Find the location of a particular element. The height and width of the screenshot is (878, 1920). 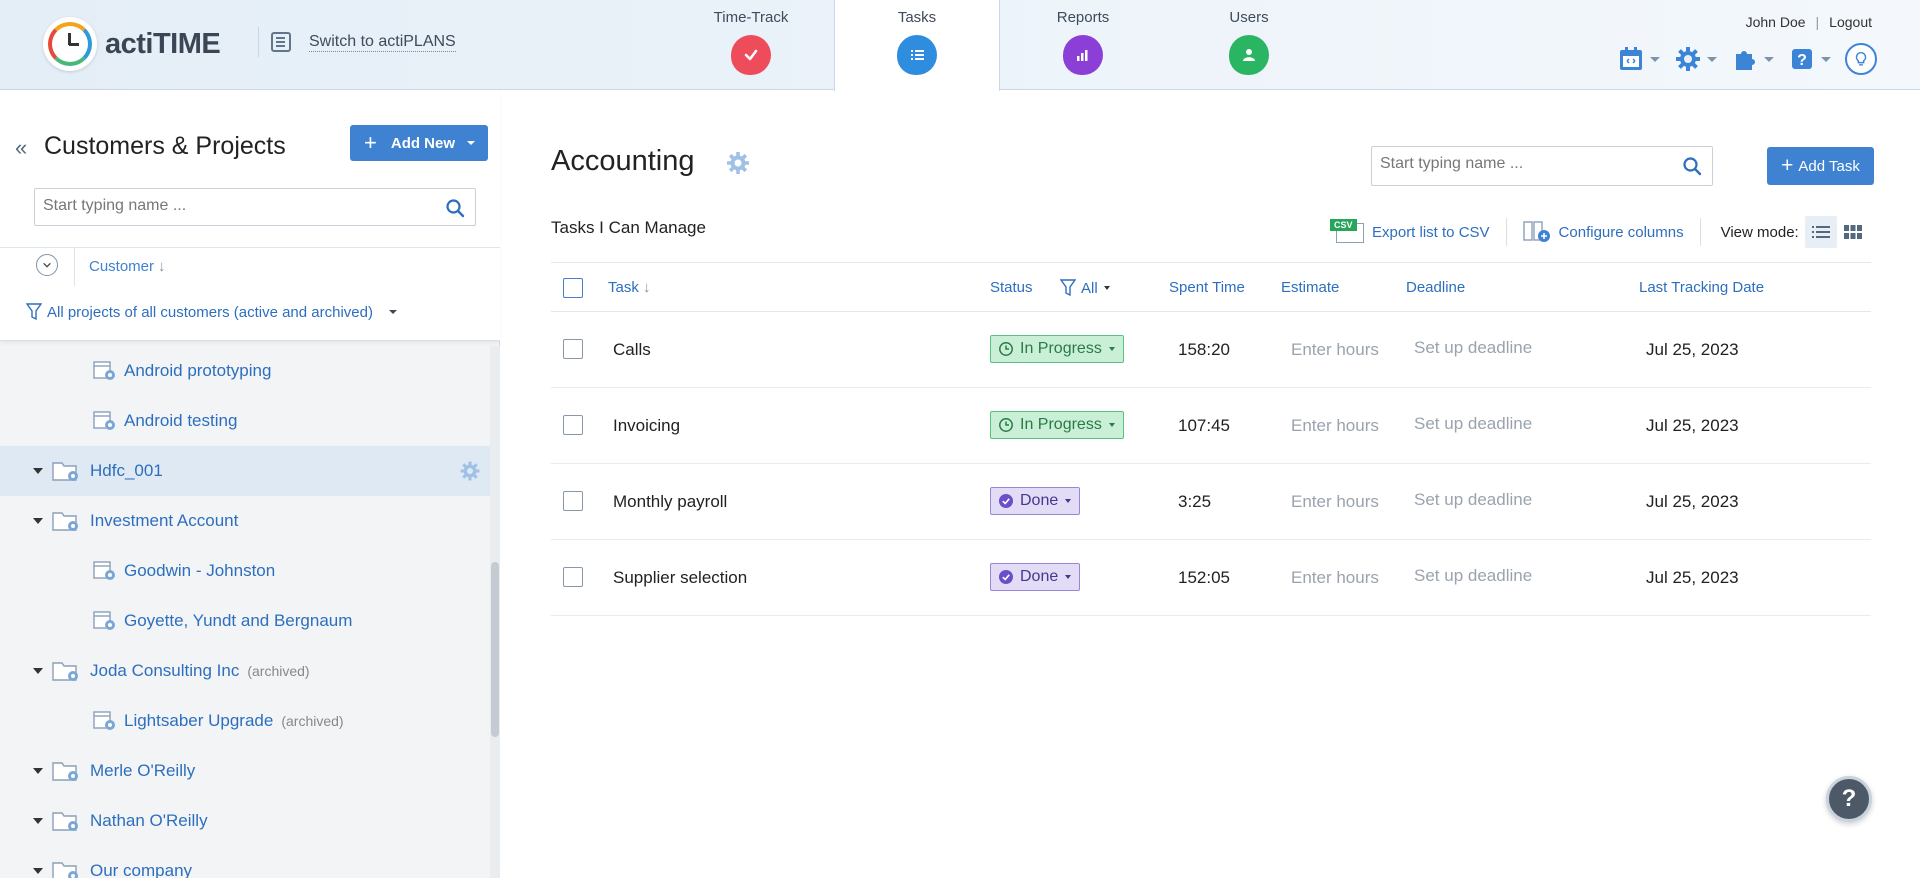

export-csv-button: CSV Export list to CSV is located at coordinates (1410, 232).